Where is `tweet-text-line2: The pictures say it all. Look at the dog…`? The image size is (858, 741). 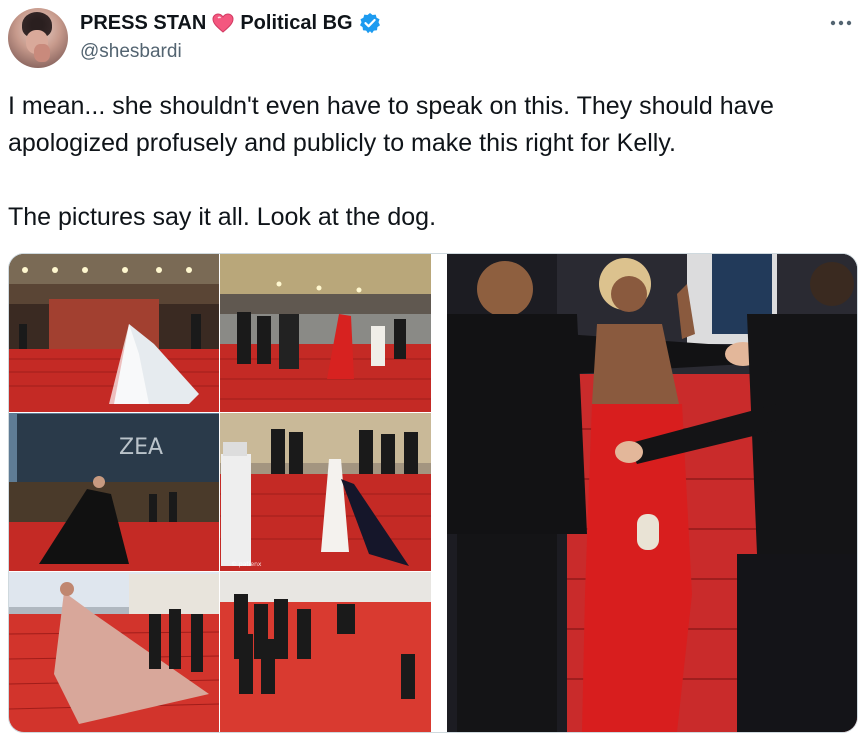 tweet-text-line2: The pictures say it all. Look at the dog… is located at coordinates (222, 217).